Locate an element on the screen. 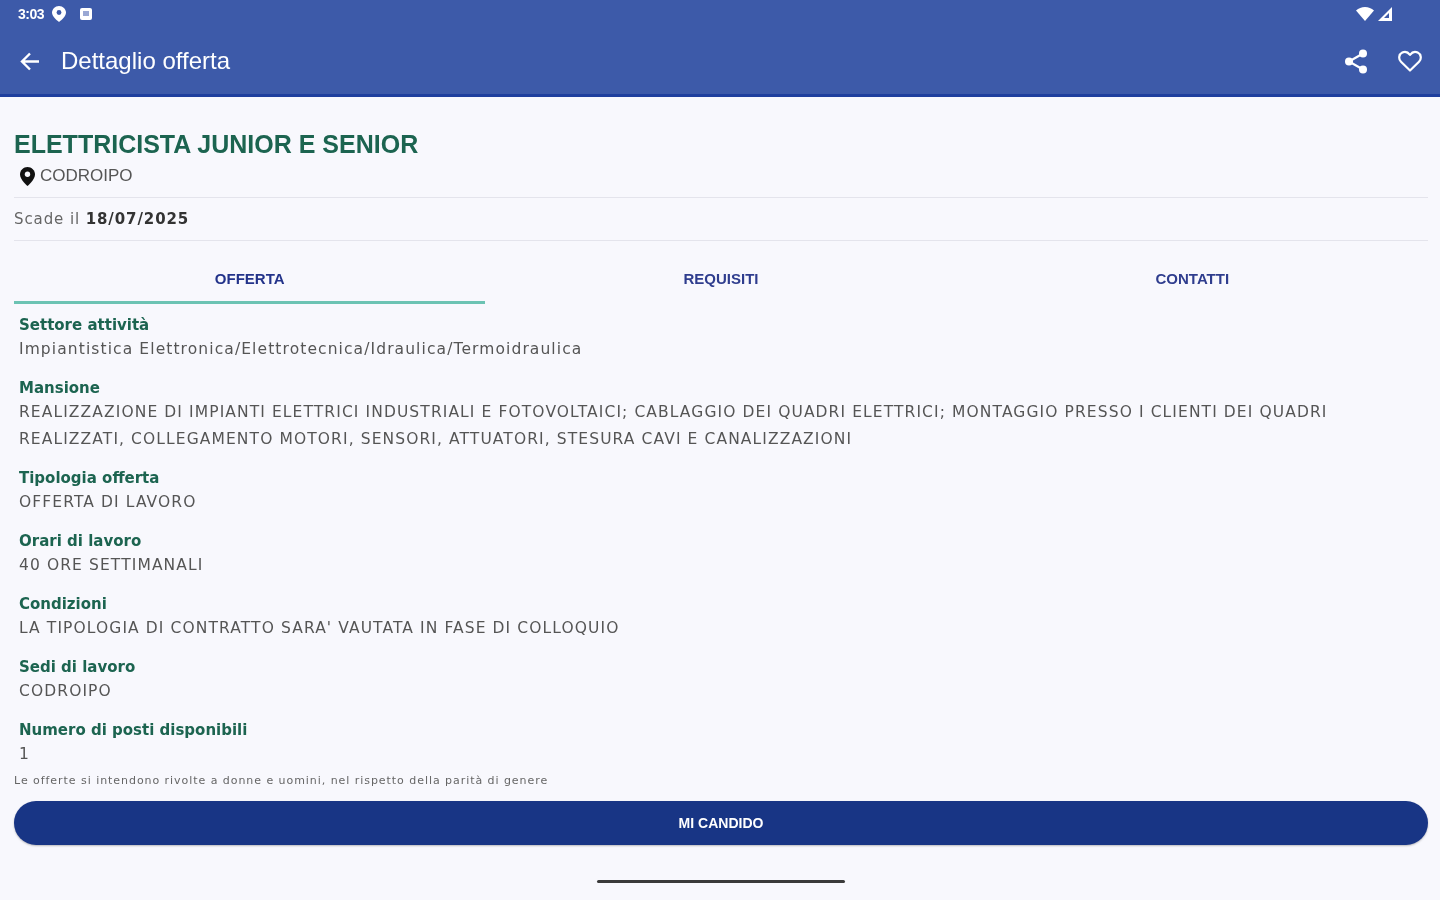  share-icon is located at coordinates (1356, 61).